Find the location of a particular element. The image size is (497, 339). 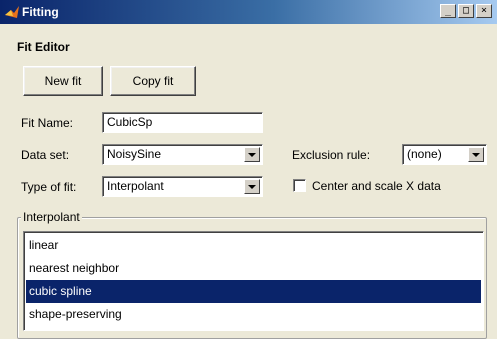

close-button: × is located at coordinates (484, 11).